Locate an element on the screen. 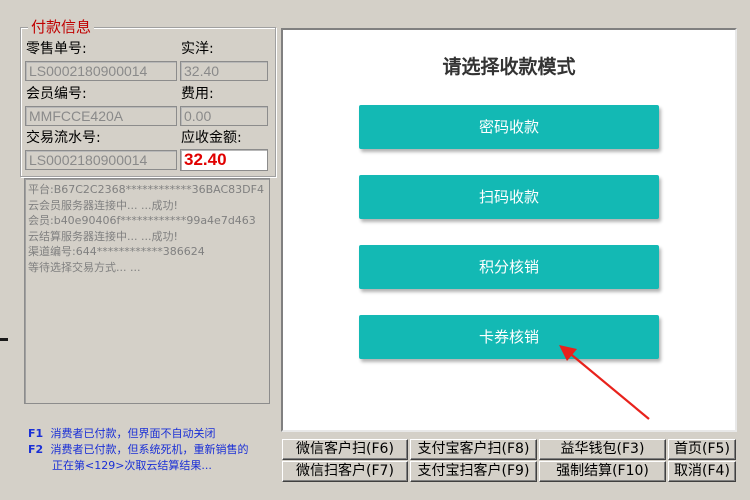 The width and height of the screenshot is (750, 500). wechat-scan-customer-button: 微信扫客户(F7) is located at coordinates (345, 471).